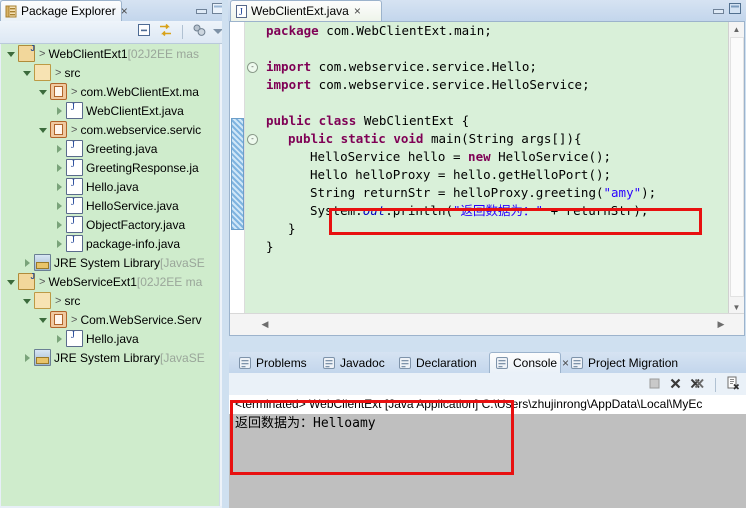  What do you see at coordinates (199, 31) in the screenshot?
I see `filters-icon` at bounding box center [199, 31].